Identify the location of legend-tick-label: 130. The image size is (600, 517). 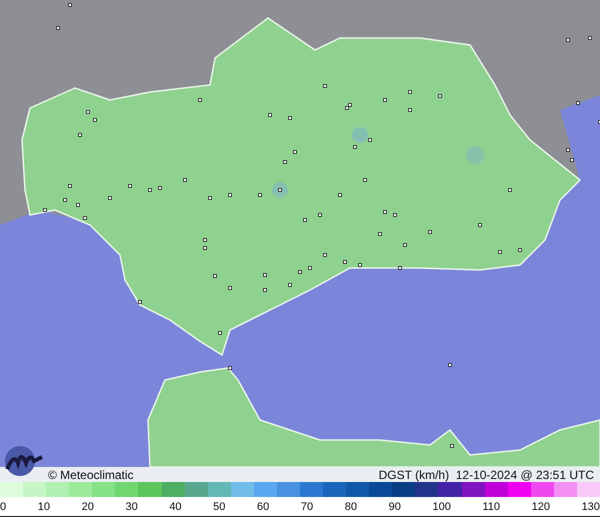
(591, 506).